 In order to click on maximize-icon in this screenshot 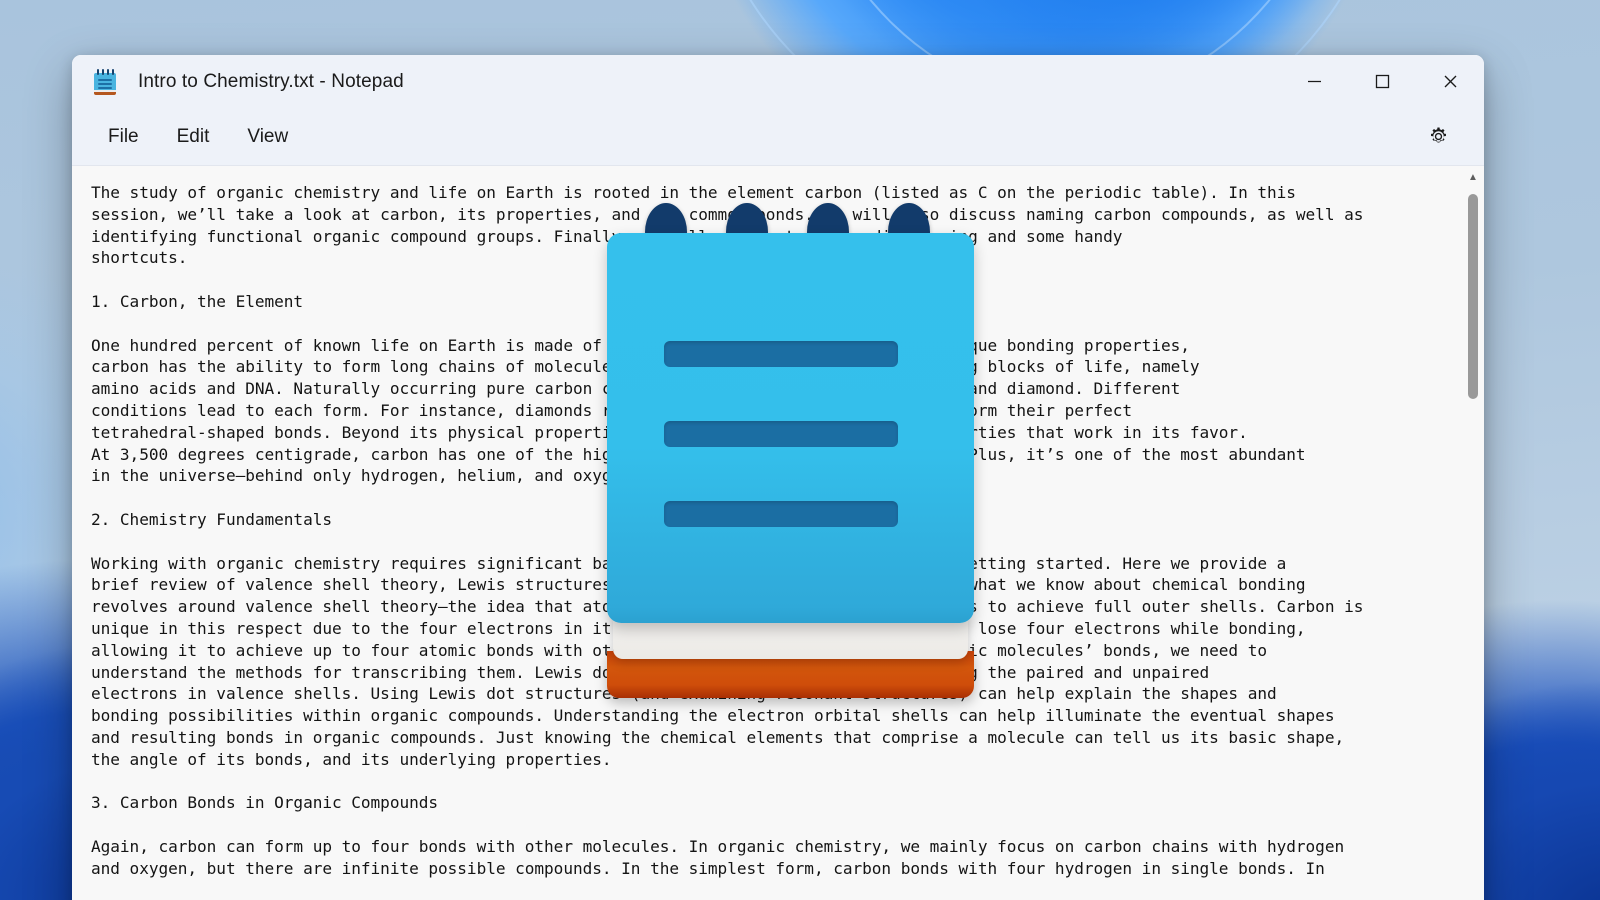, I will do `click(1382, 81)`.